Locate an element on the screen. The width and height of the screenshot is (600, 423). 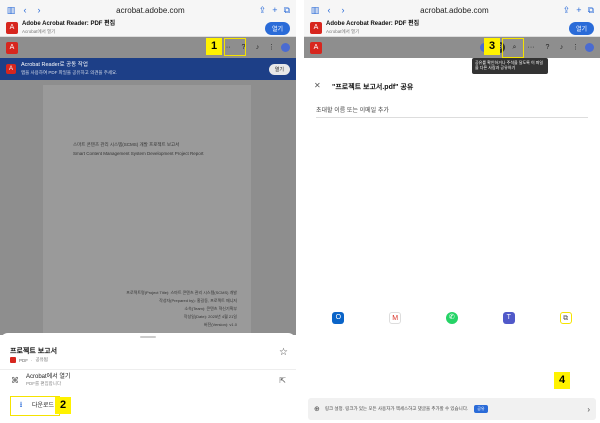
share-apps-row: O M ✆ T ⧉ is located at coordinates (452, 318).